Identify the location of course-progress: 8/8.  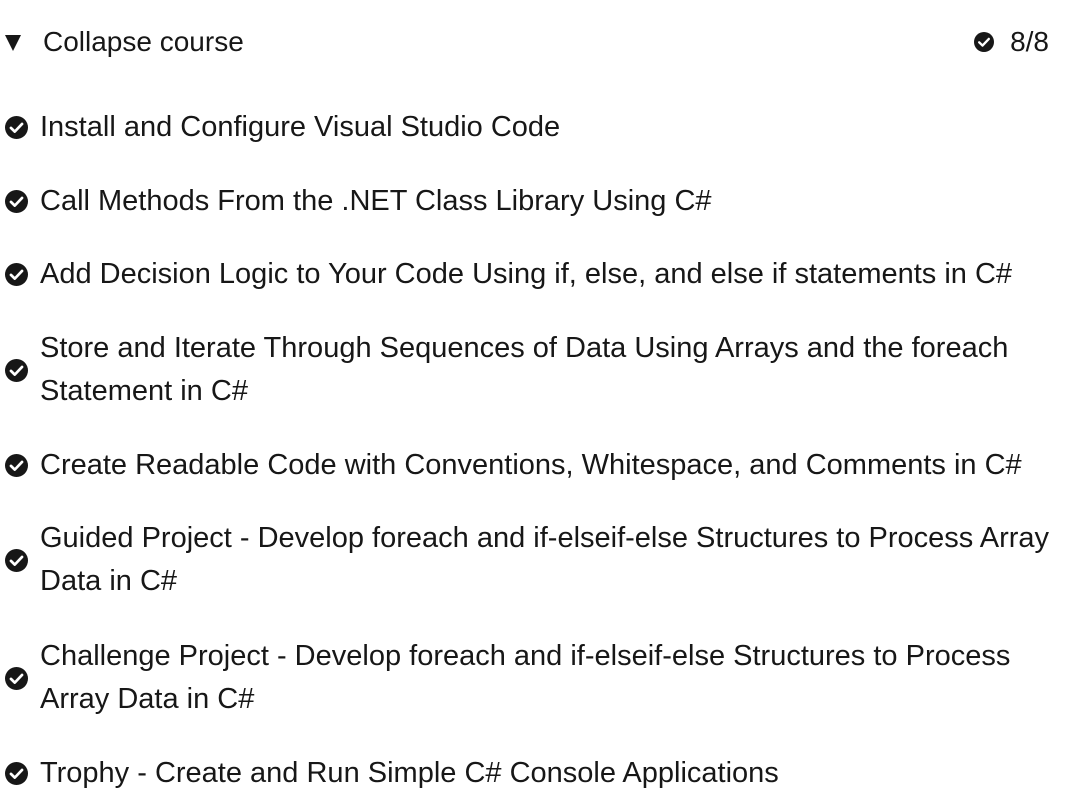
(1011, 42).